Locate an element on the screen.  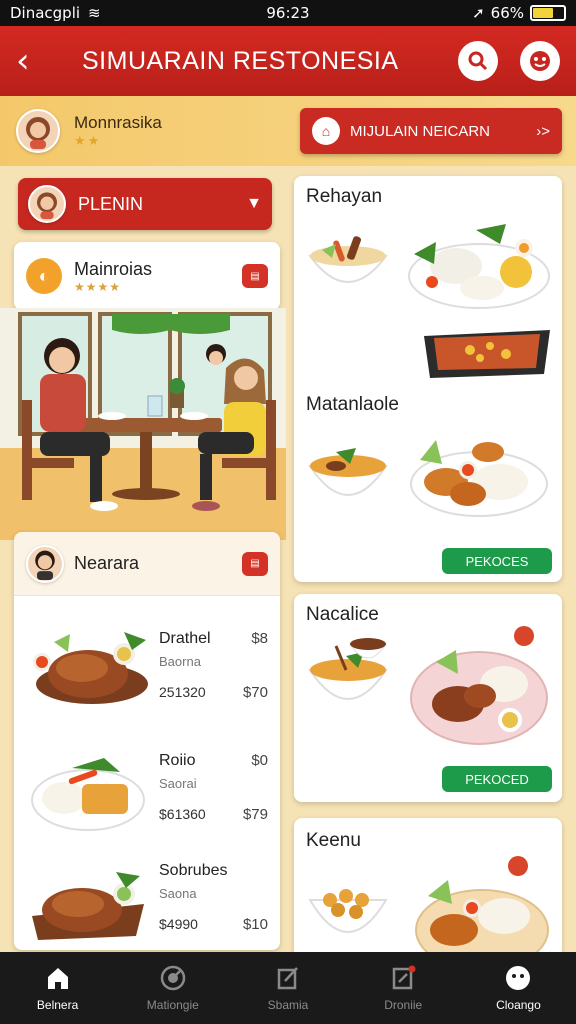
food-category-card: Nacalice PEKOCED is located at coordinates (428, 698).